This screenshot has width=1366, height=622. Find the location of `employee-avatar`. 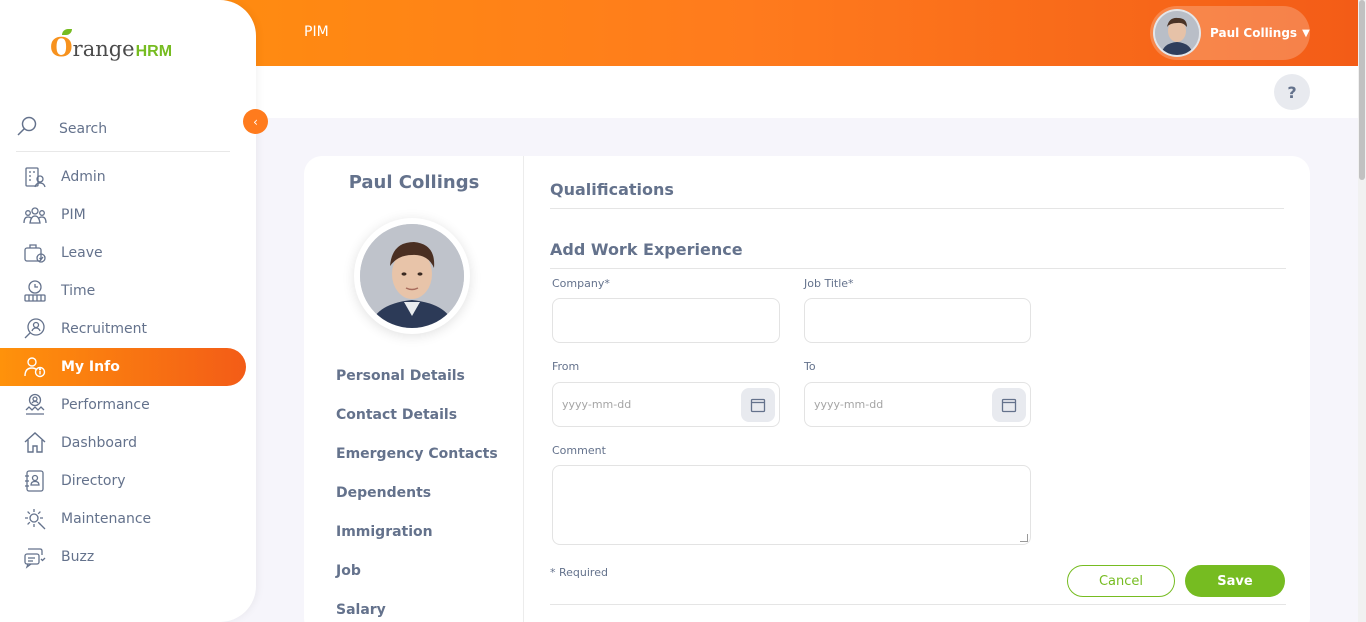

employee-avatar is located at coordinates (412, 276).